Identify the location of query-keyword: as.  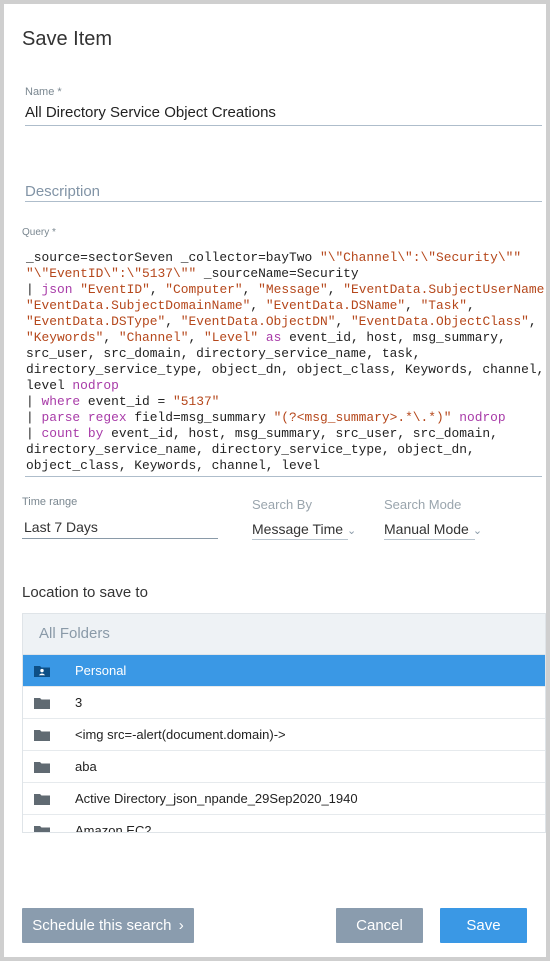
(273, 337).